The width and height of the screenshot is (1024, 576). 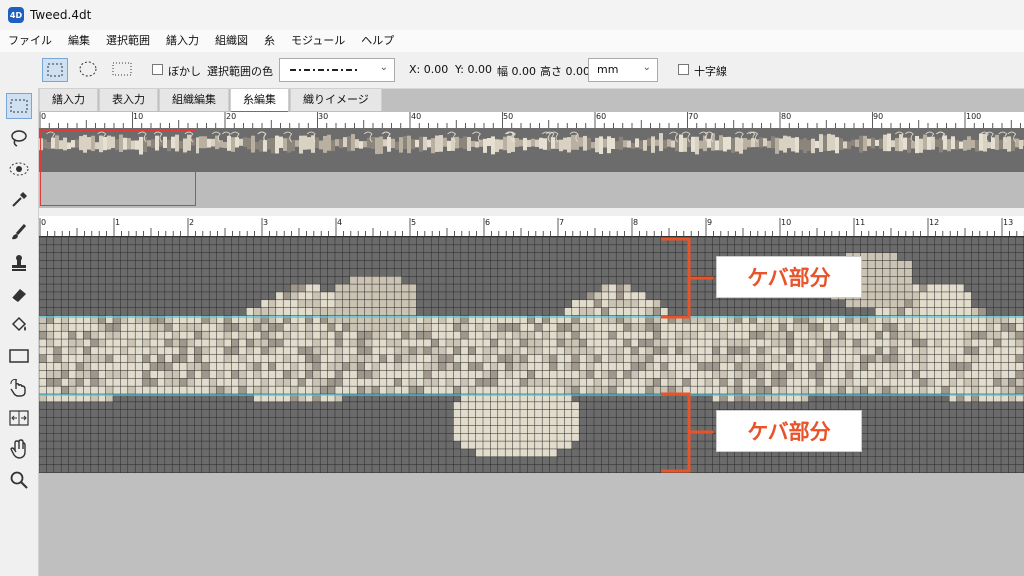 I want to click on blur-label: ぼかし, so click(x=184, y=71).